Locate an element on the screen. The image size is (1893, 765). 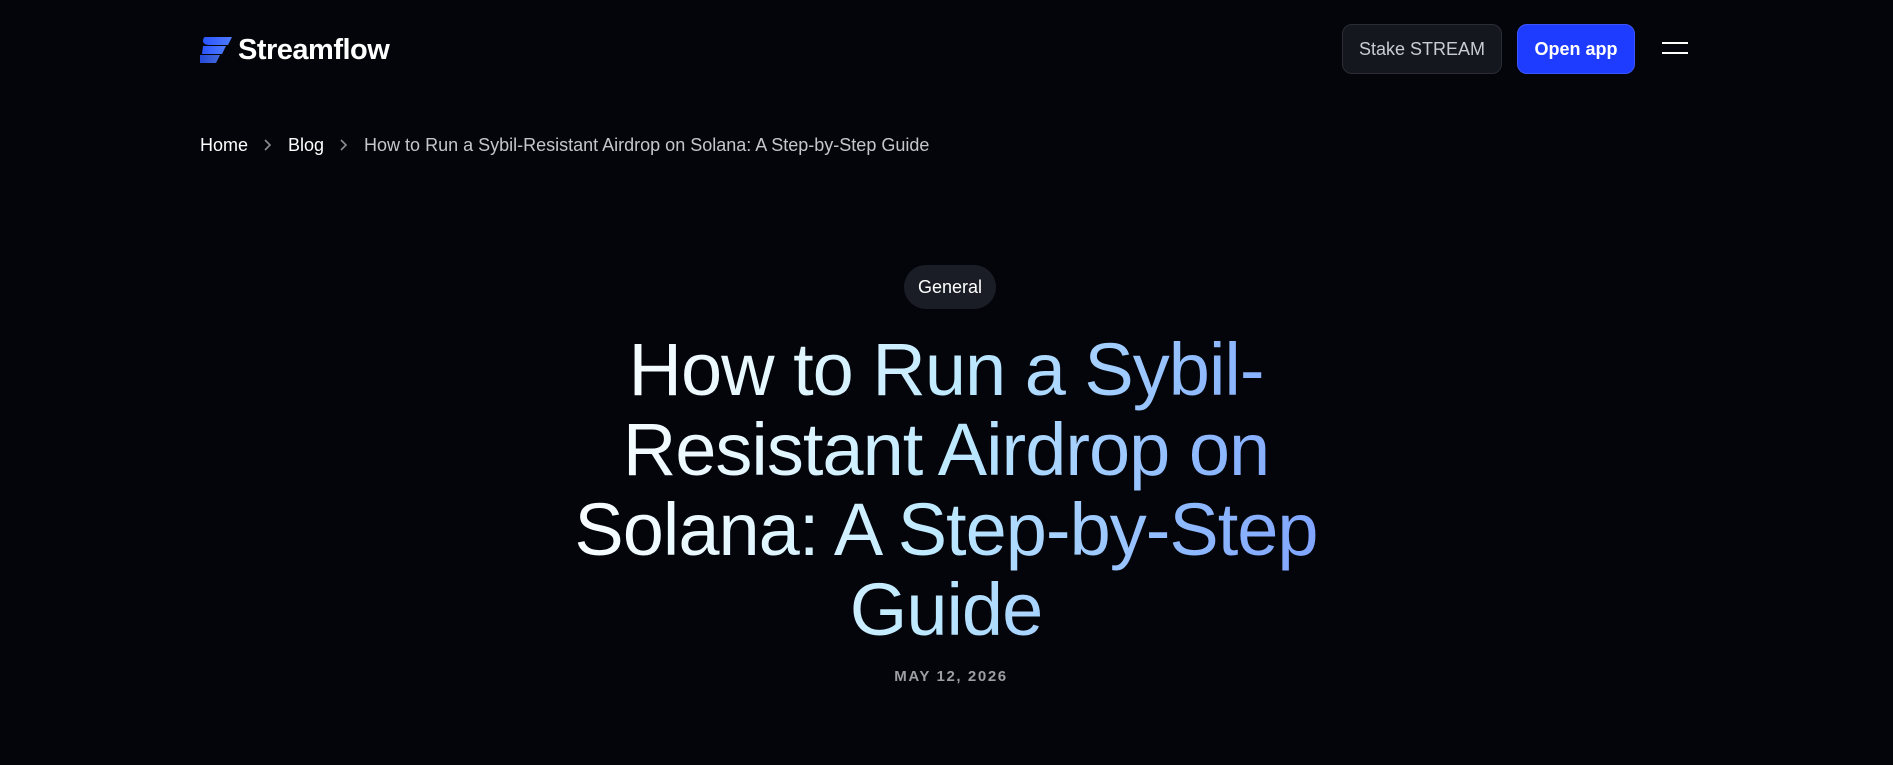
logo-text: Streamflow is located at coordinates (314, 49).